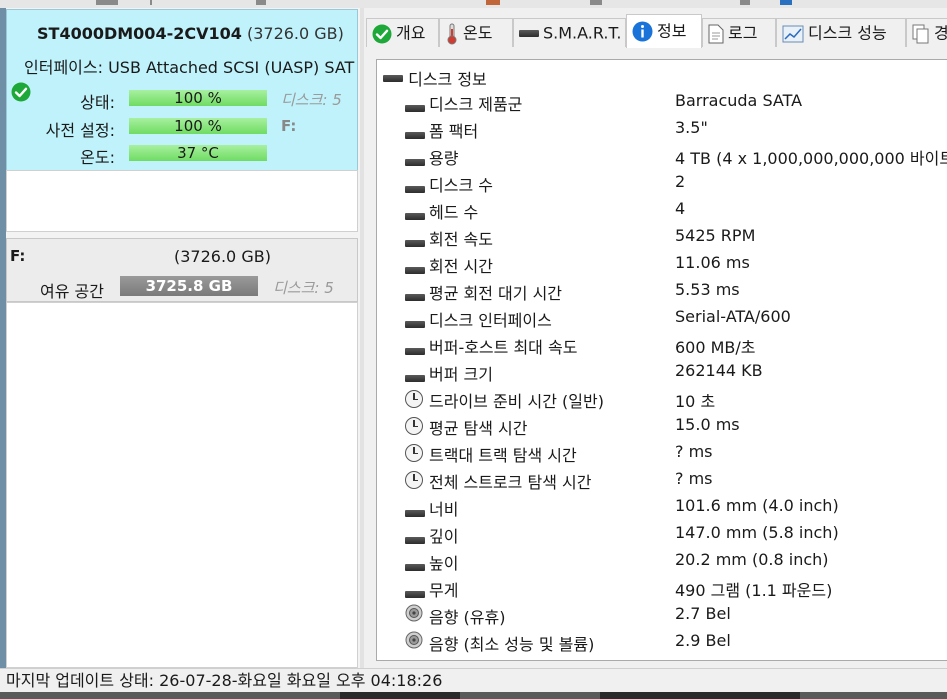  Describe the element at coordinates (189, 67) in the screenshot. I see `disk-interface: 인터페이스: USB Attached SCSI (UASP) SAT` at that location.